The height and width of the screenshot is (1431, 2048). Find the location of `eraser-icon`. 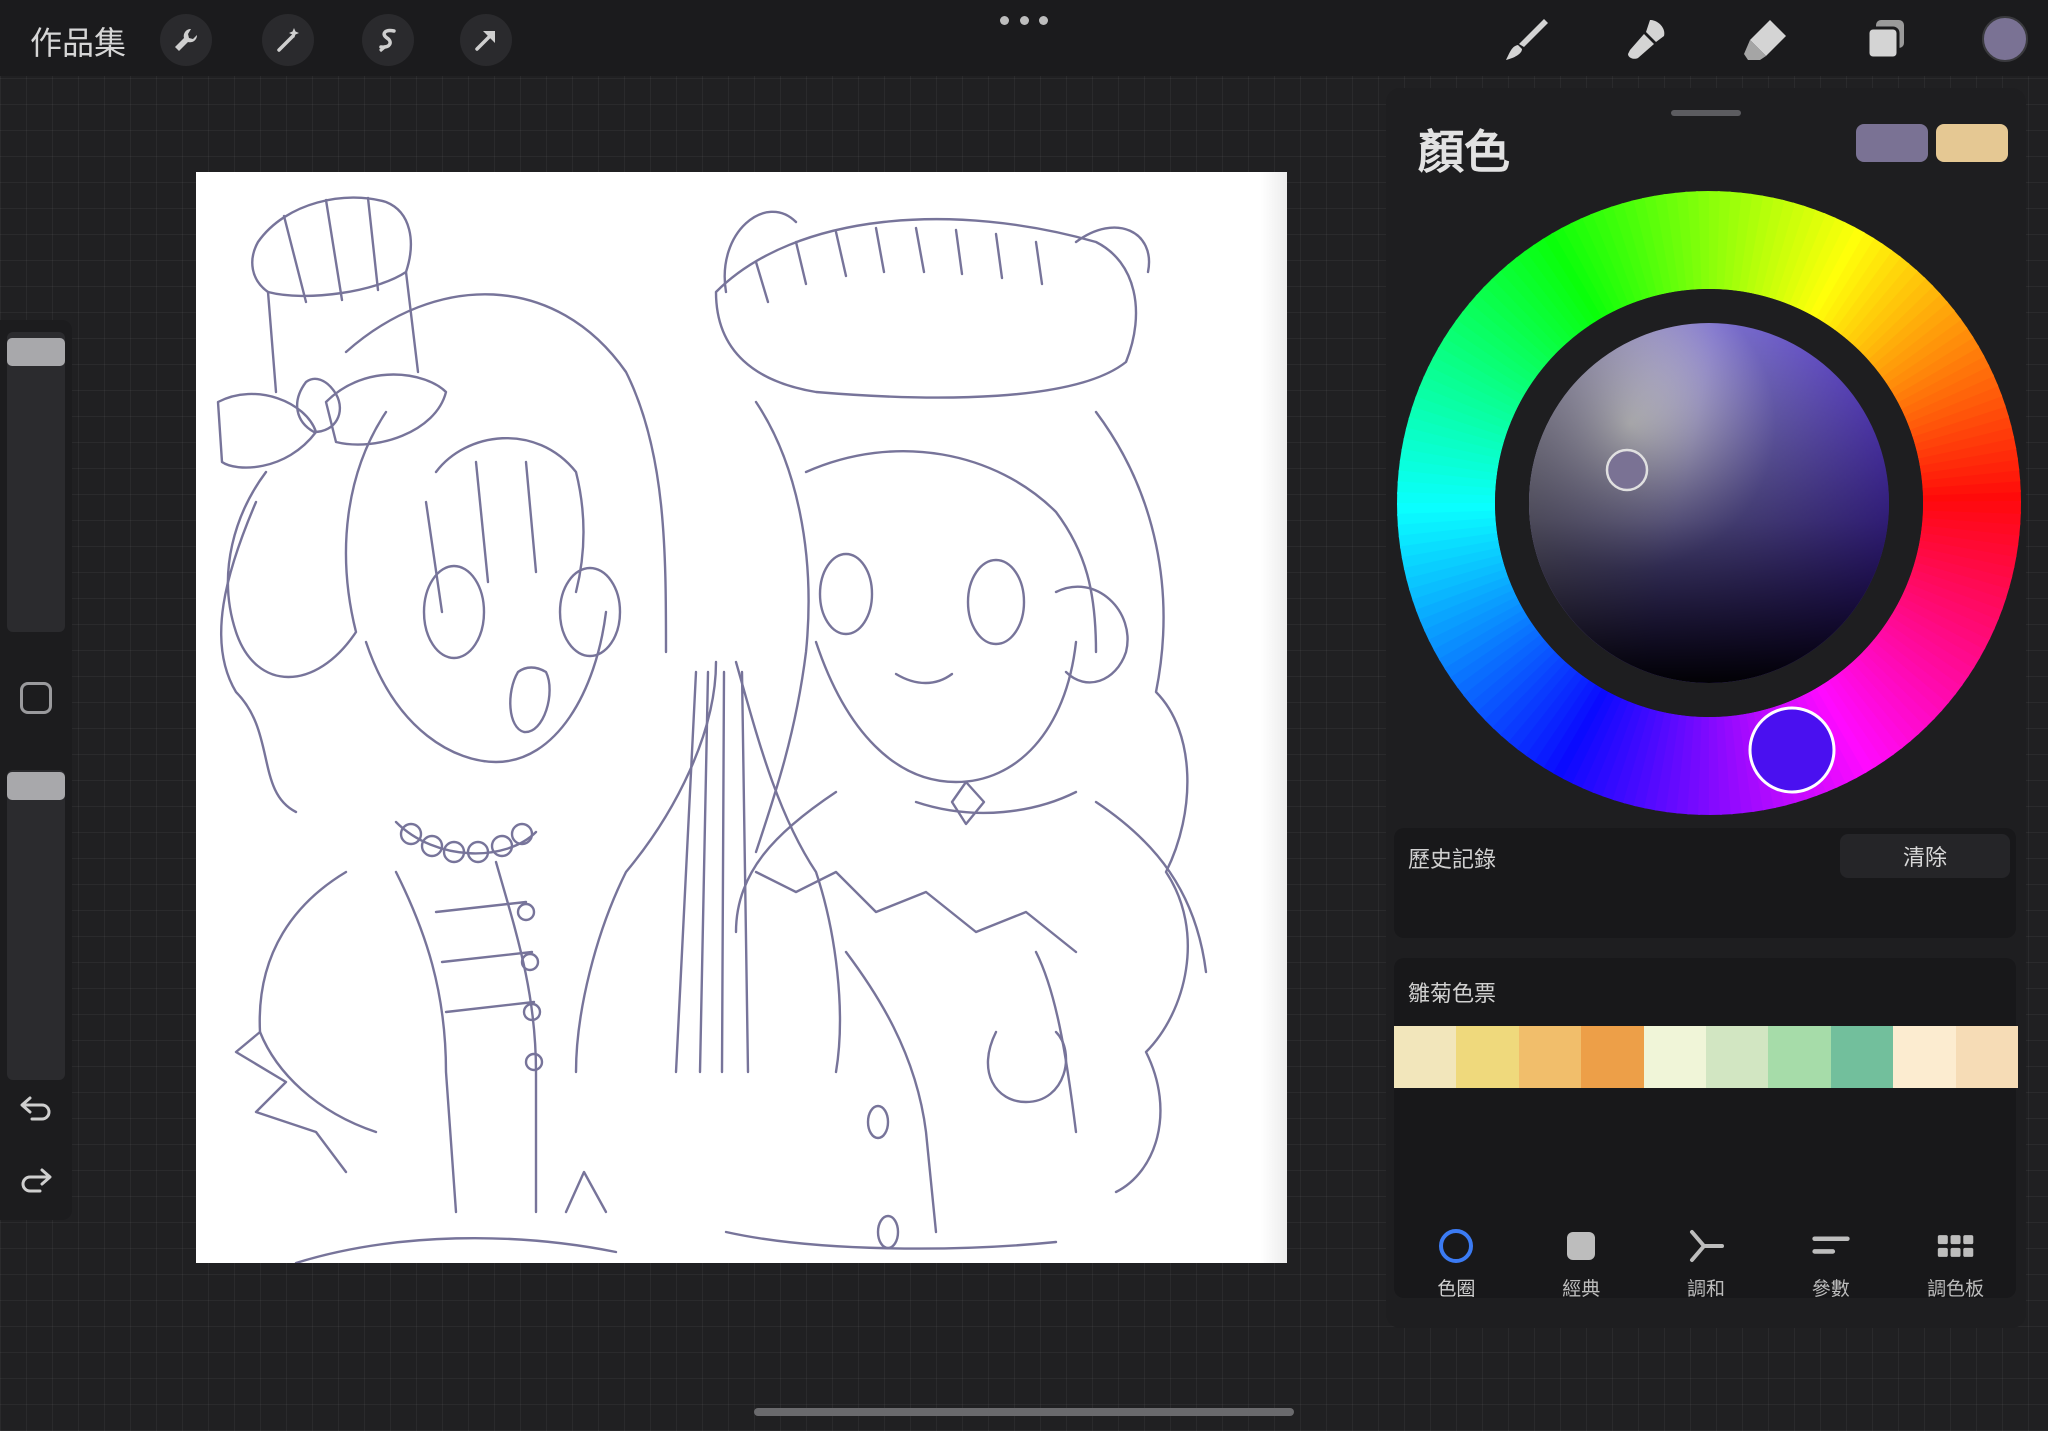

eraser-icon is located at coordinates (1765, 40).